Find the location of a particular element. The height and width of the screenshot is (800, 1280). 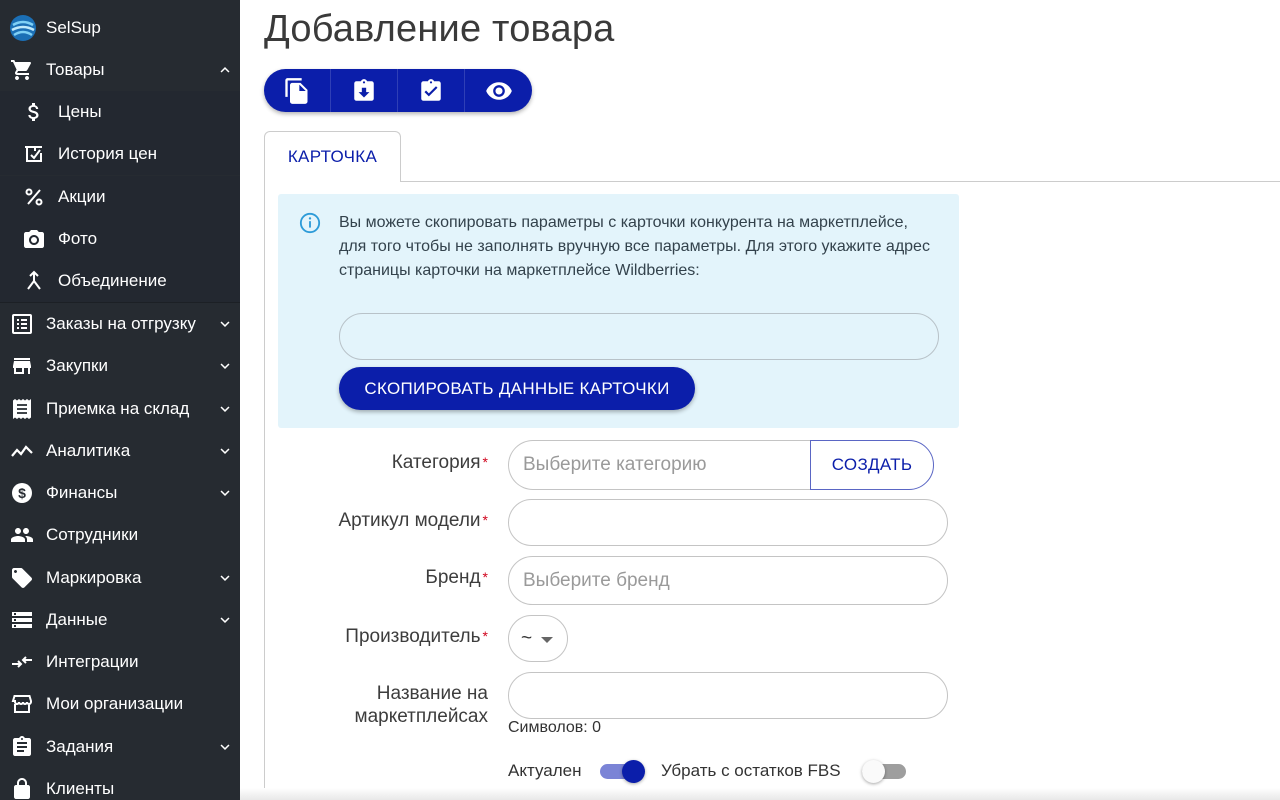

sidebar-item-label: Сотрудники is located at coordinates (92, 534).